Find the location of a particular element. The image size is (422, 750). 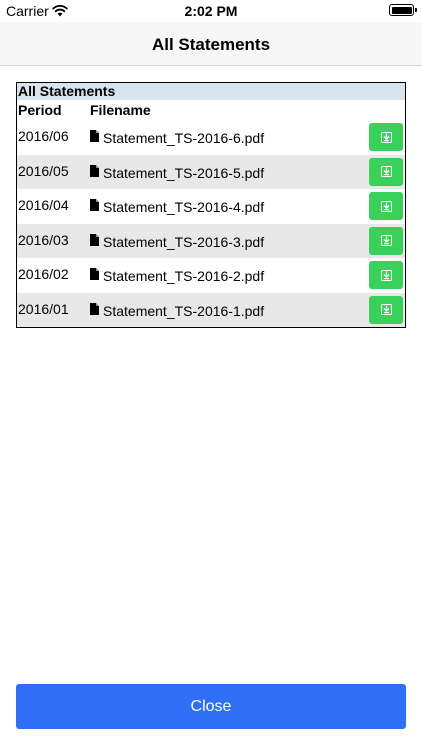

table-row: 2016/01 Statement_TS-2016-1.pdf is located at coordinates (211, 309).